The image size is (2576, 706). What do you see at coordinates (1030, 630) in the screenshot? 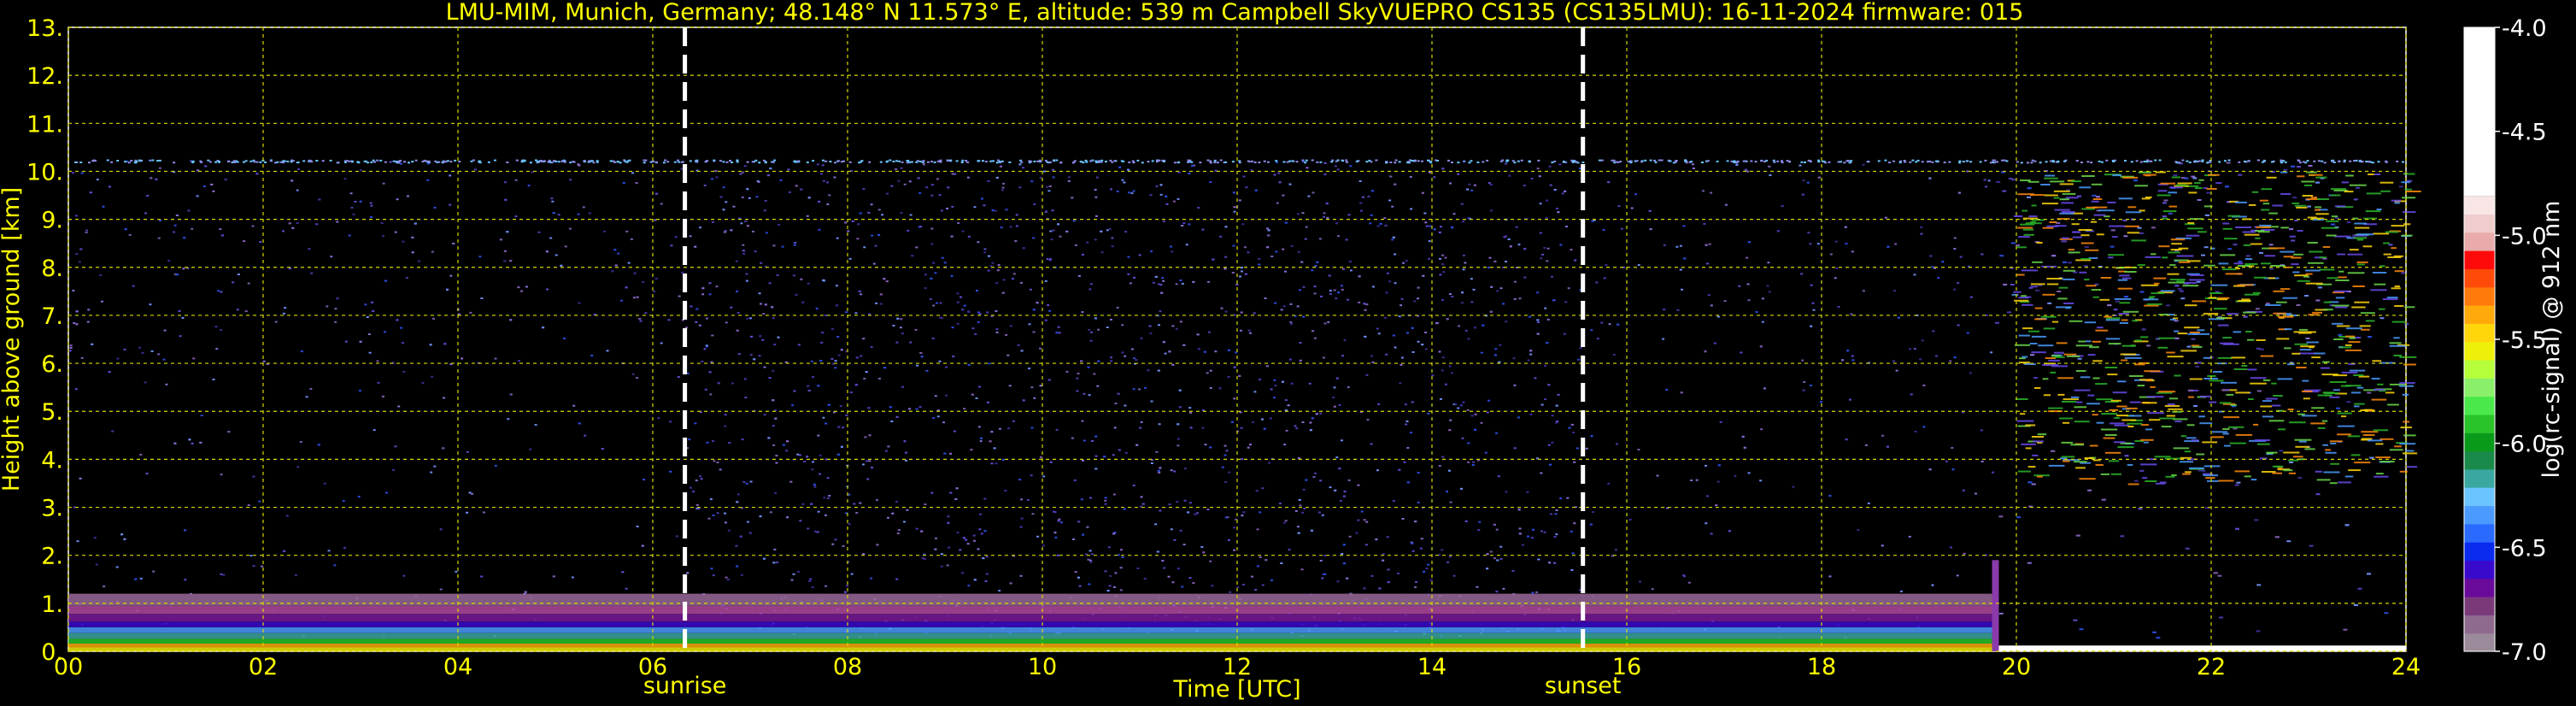
I see `boundary-layer-band` at bounding box center [1030, 630].